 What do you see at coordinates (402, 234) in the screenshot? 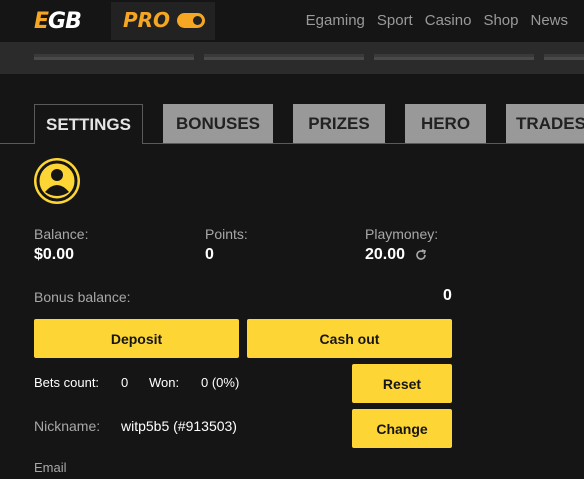
I see `playmoney-label: Playmoney:` at bounding box center [402, 234].